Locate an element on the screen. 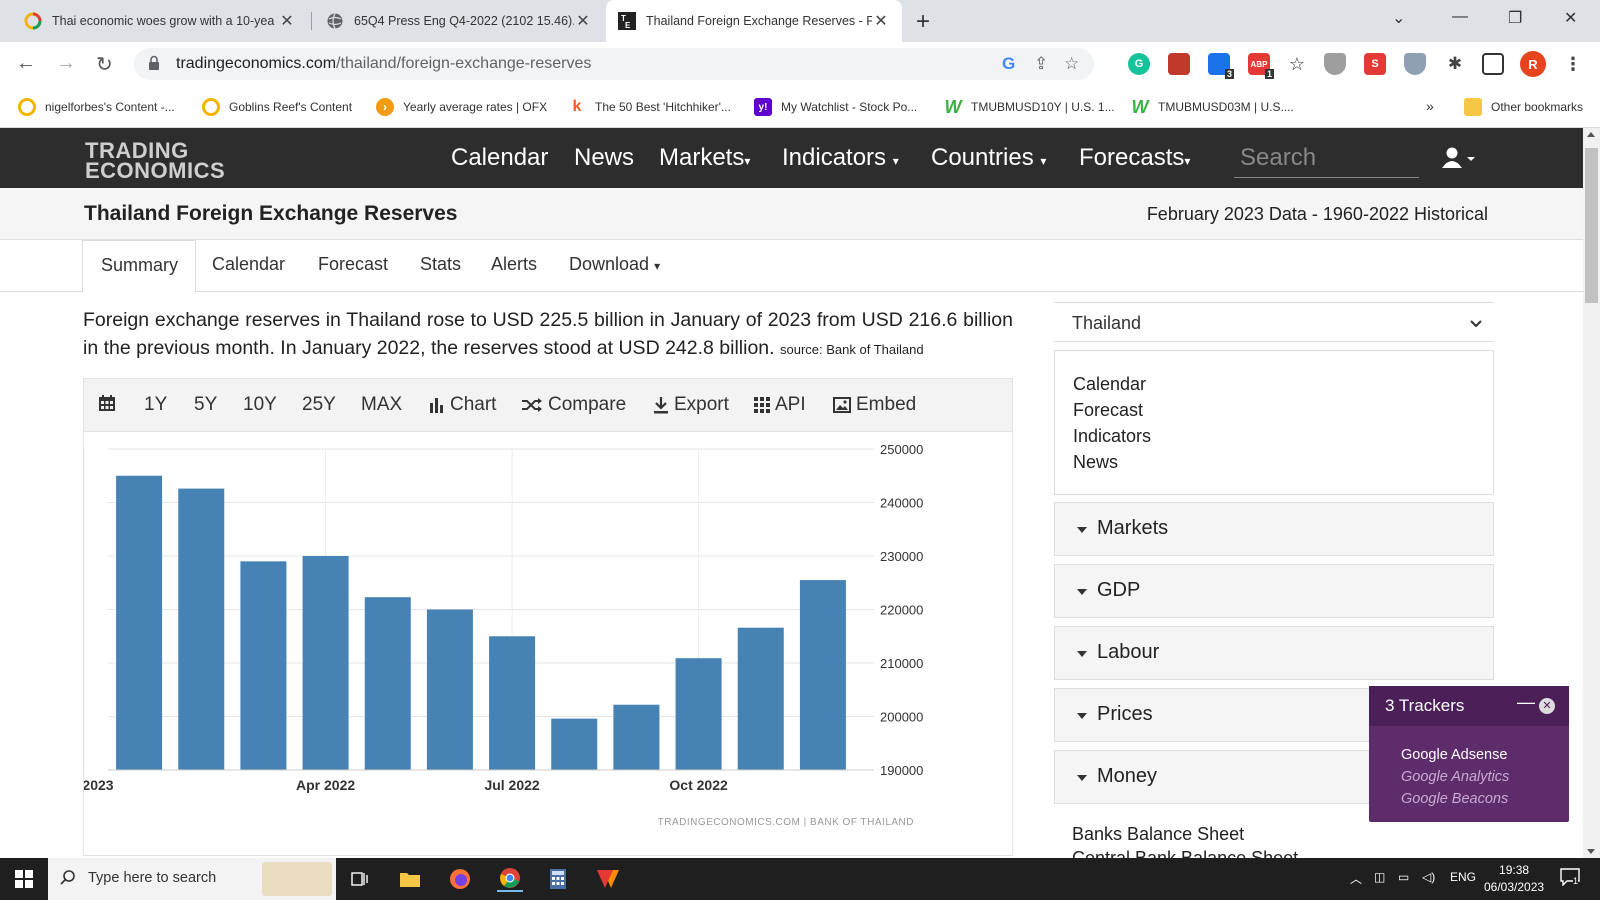  globe-icon is located at coordinates (335, 21).